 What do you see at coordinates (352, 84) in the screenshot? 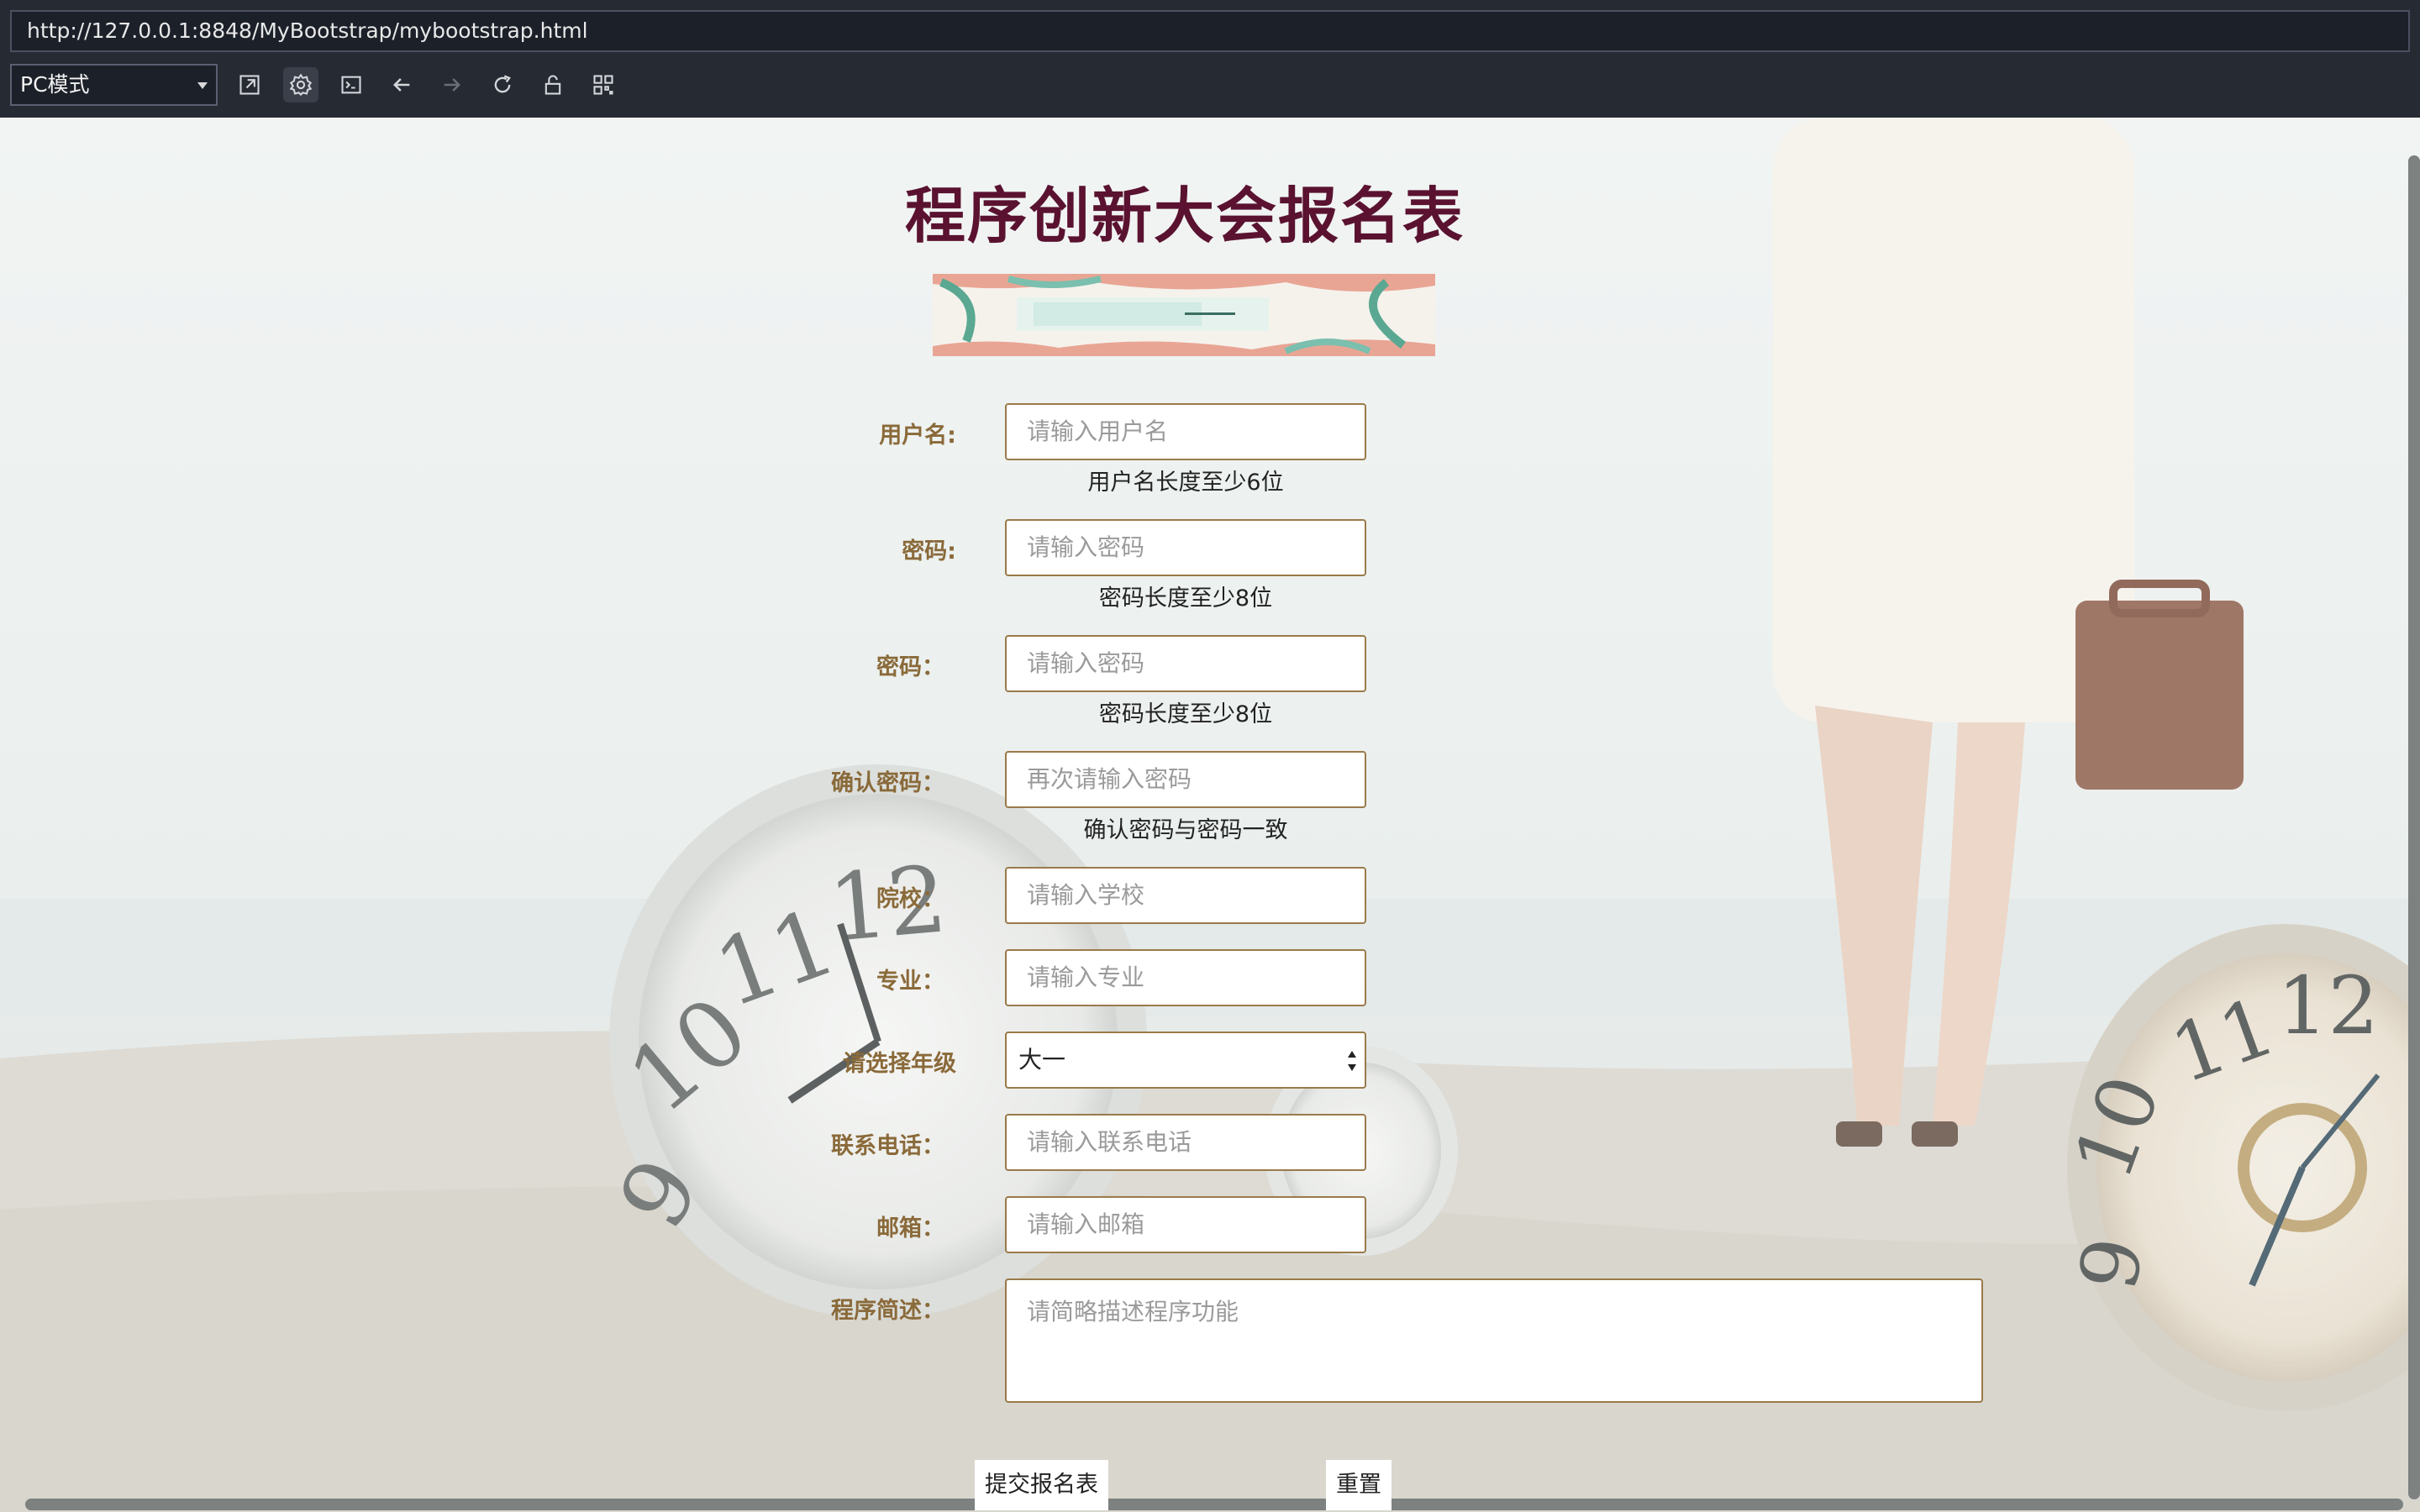
I see `console-icon` at bounding box center [352, 84].